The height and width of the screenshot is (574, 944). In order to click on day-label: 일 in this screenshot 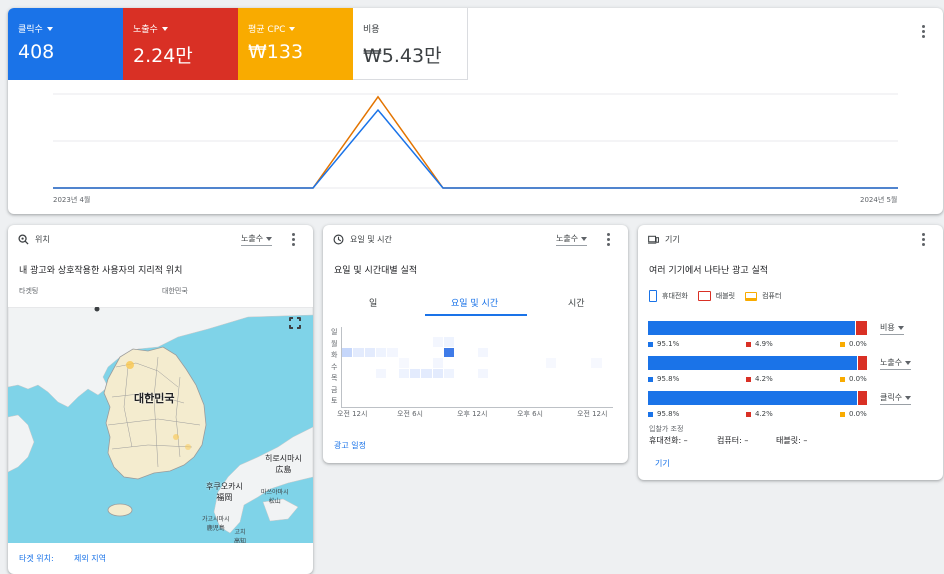, I will do `click(334, 332)`.